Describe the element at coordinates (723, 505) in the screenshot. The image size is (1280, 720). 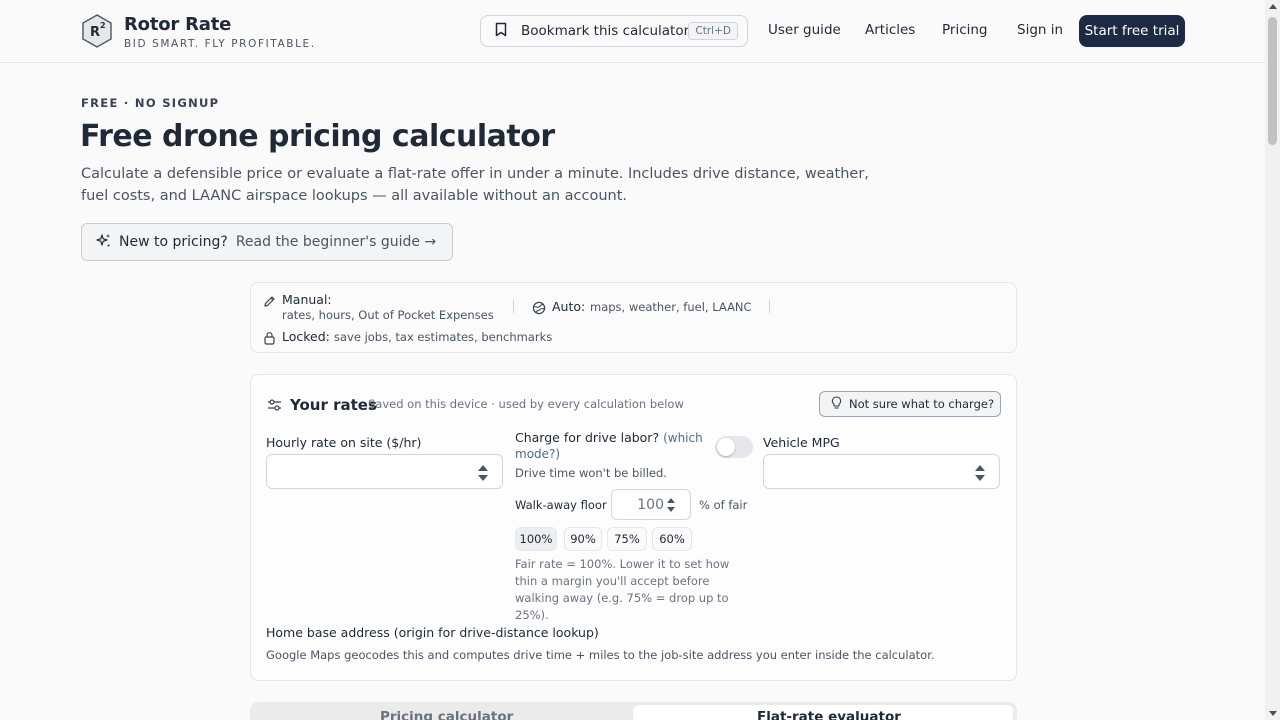
I see `walk-away-floor-unit: % of fair` at that location.